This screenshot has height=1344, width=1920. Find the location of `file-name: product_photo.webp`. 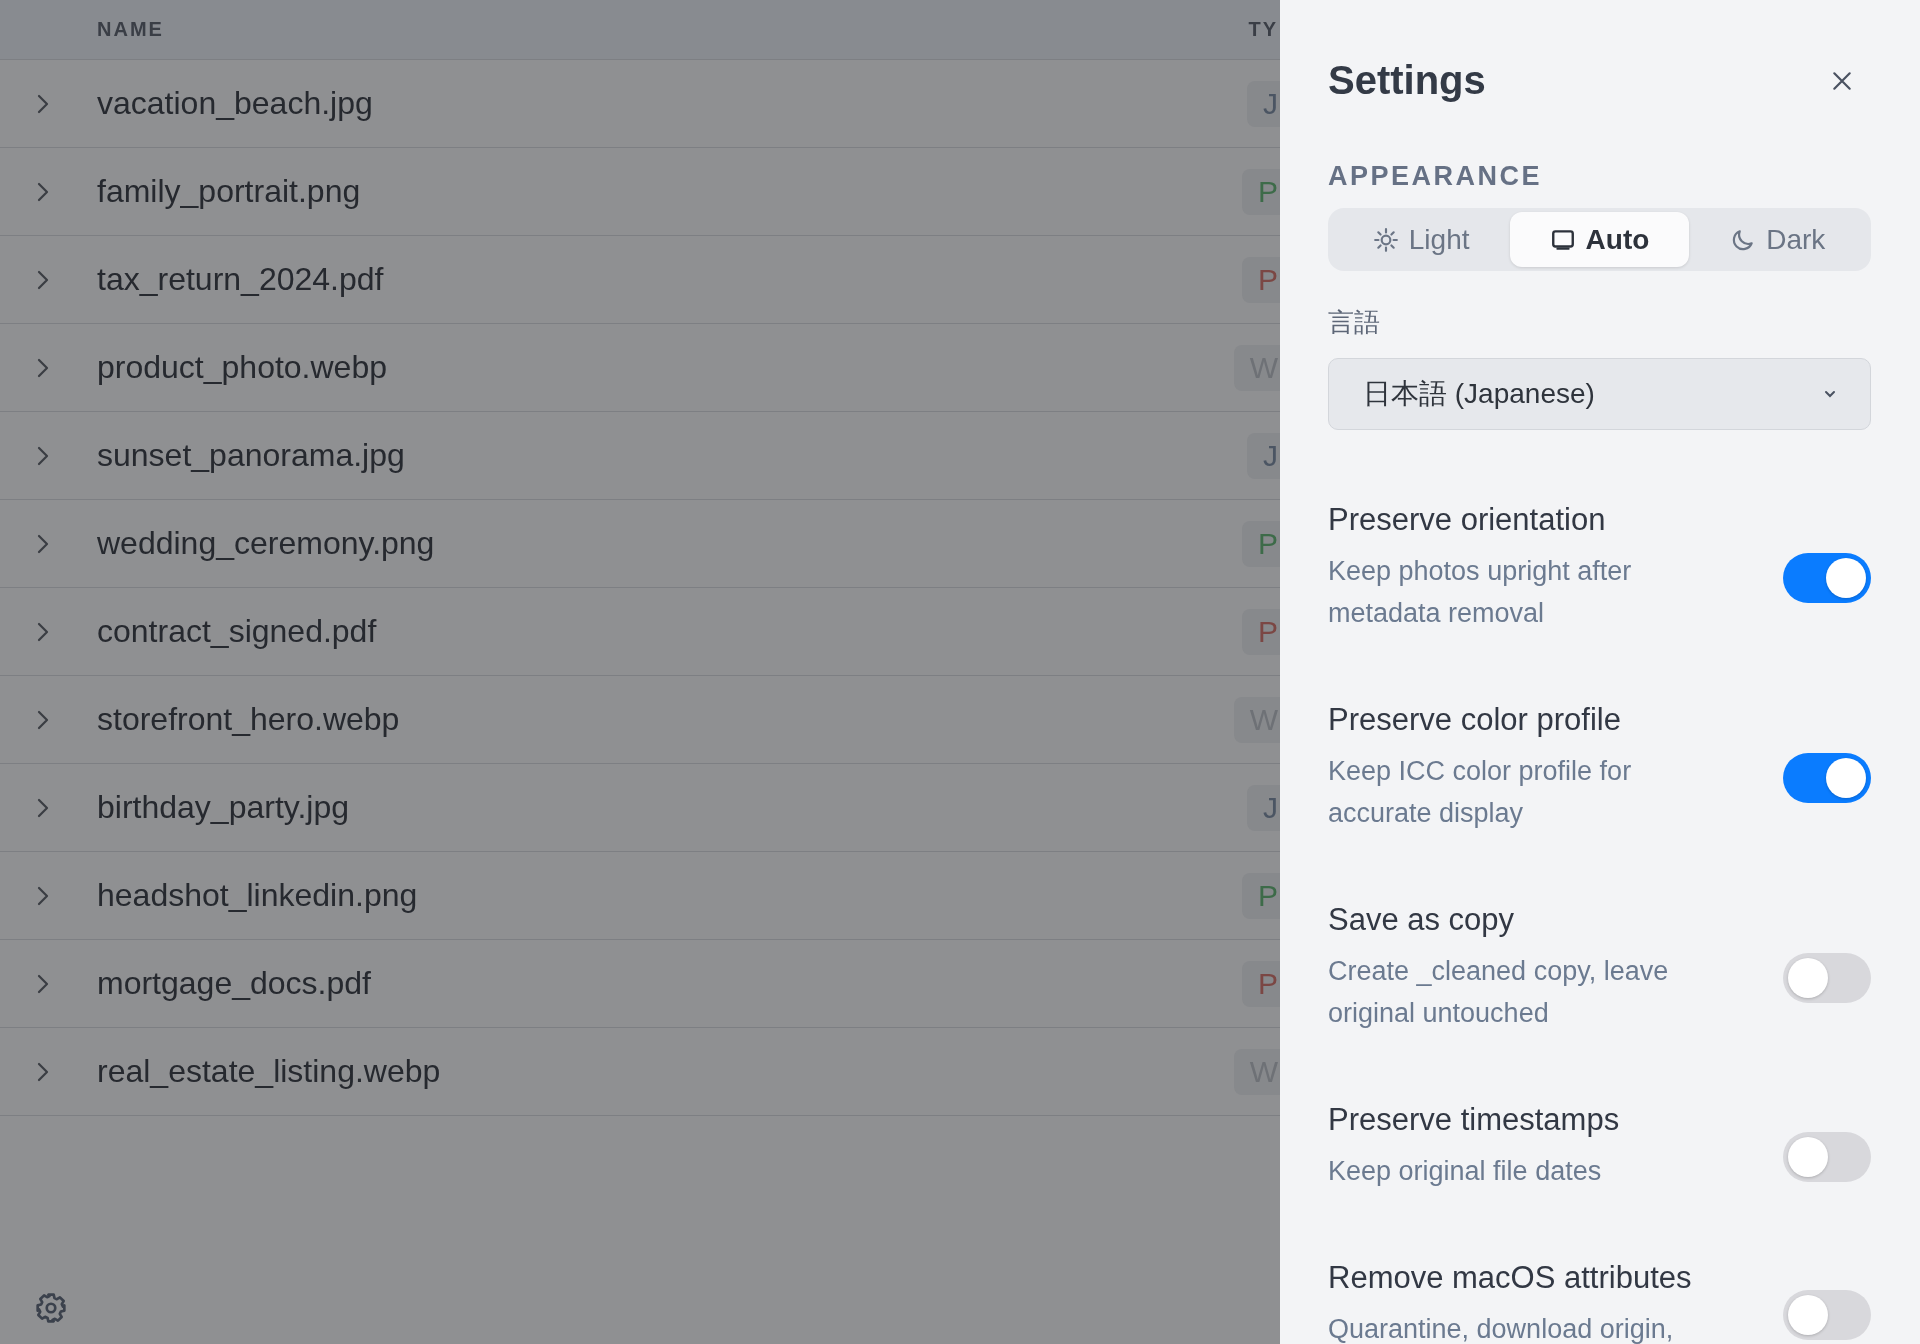

file-name: product_photo.webp is located at coordinates (242, 367).